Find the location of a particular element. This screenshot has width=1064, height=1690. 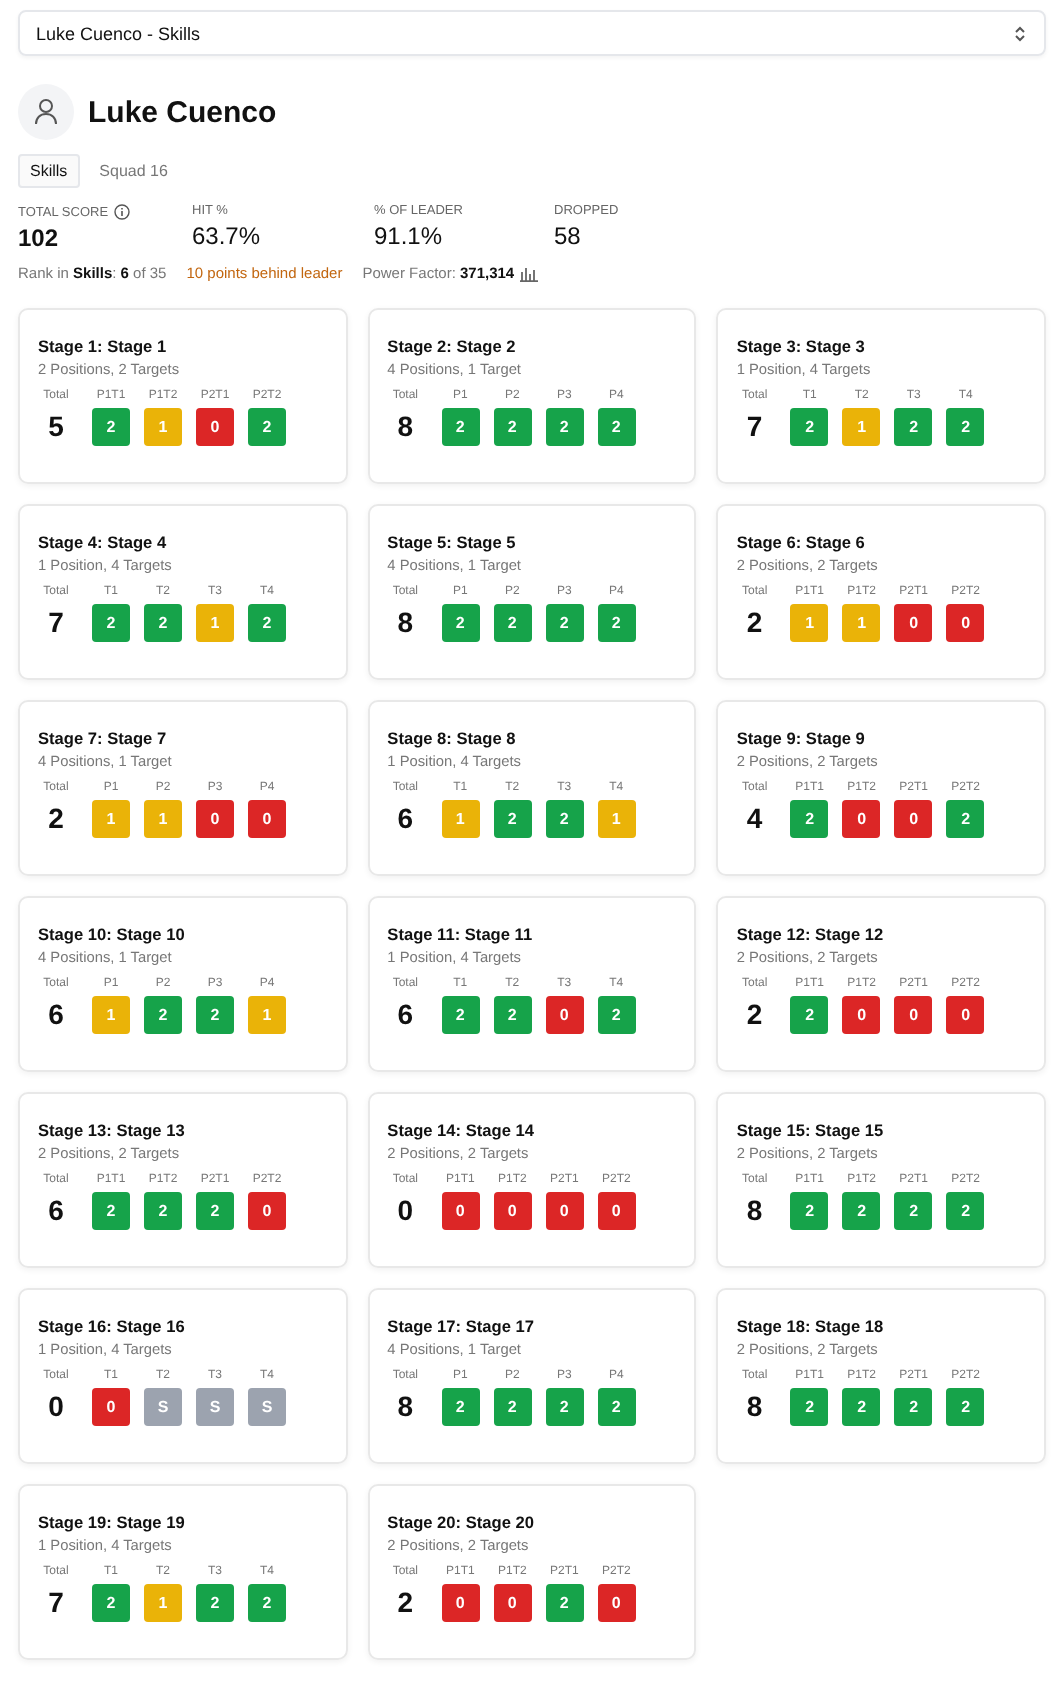

stage-title: Stage 6 is located at coordinates (801, 542).